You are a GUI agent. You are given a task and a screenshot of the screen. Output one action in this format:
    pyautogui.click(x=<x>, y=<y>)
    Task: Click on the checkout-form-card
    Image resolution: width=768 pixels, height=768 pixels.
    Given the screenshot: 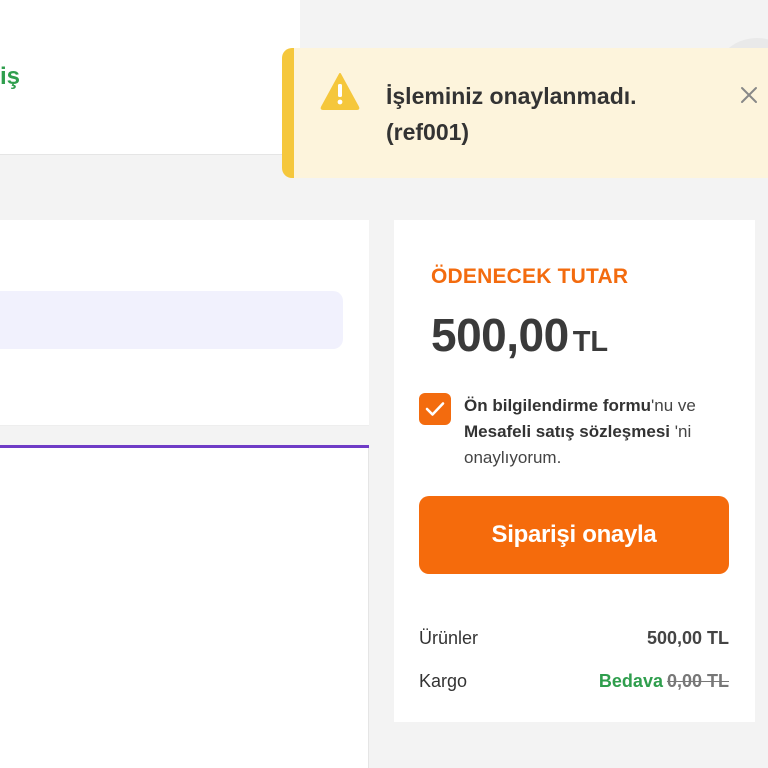 What is the action you would take?
    pyautogui.click(x=184, y=323)
    